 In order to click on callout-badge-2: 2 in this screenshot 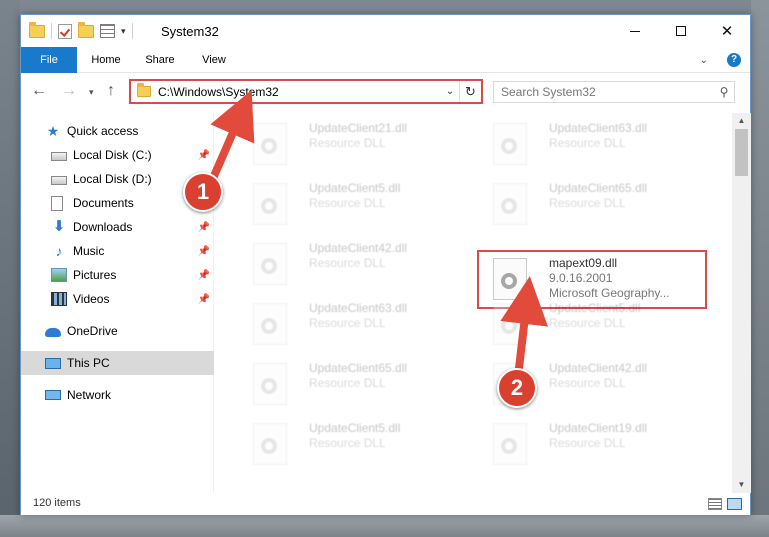, I will do `click(517, 388)`.